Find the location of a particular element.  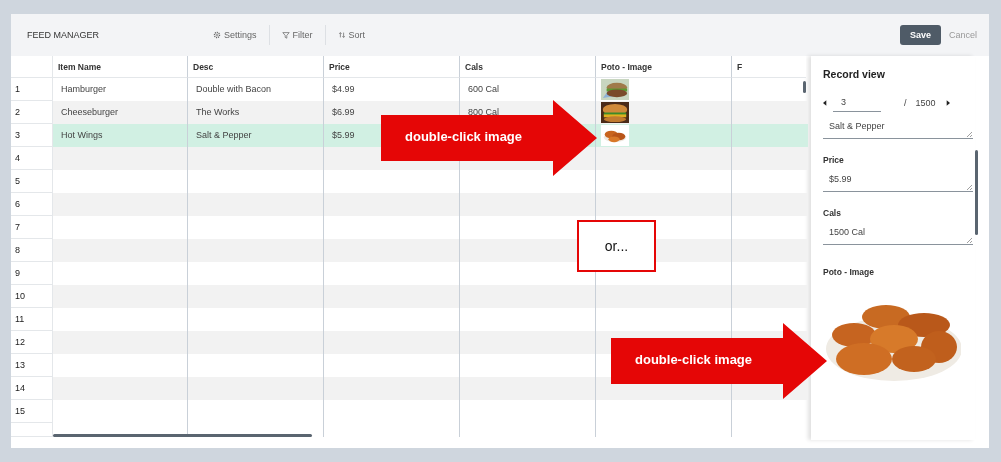

toolbar-button: Sort is located at coordinates (351, 35).